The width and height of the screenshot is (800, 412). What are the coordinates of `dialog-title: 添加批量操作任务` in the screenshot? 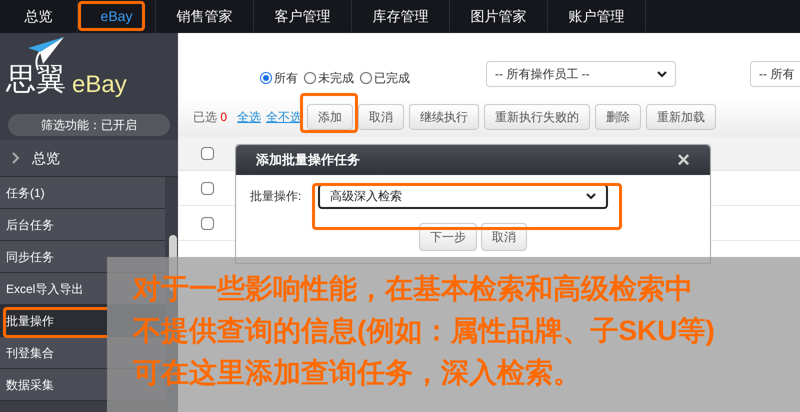 It's located at (308, 160).